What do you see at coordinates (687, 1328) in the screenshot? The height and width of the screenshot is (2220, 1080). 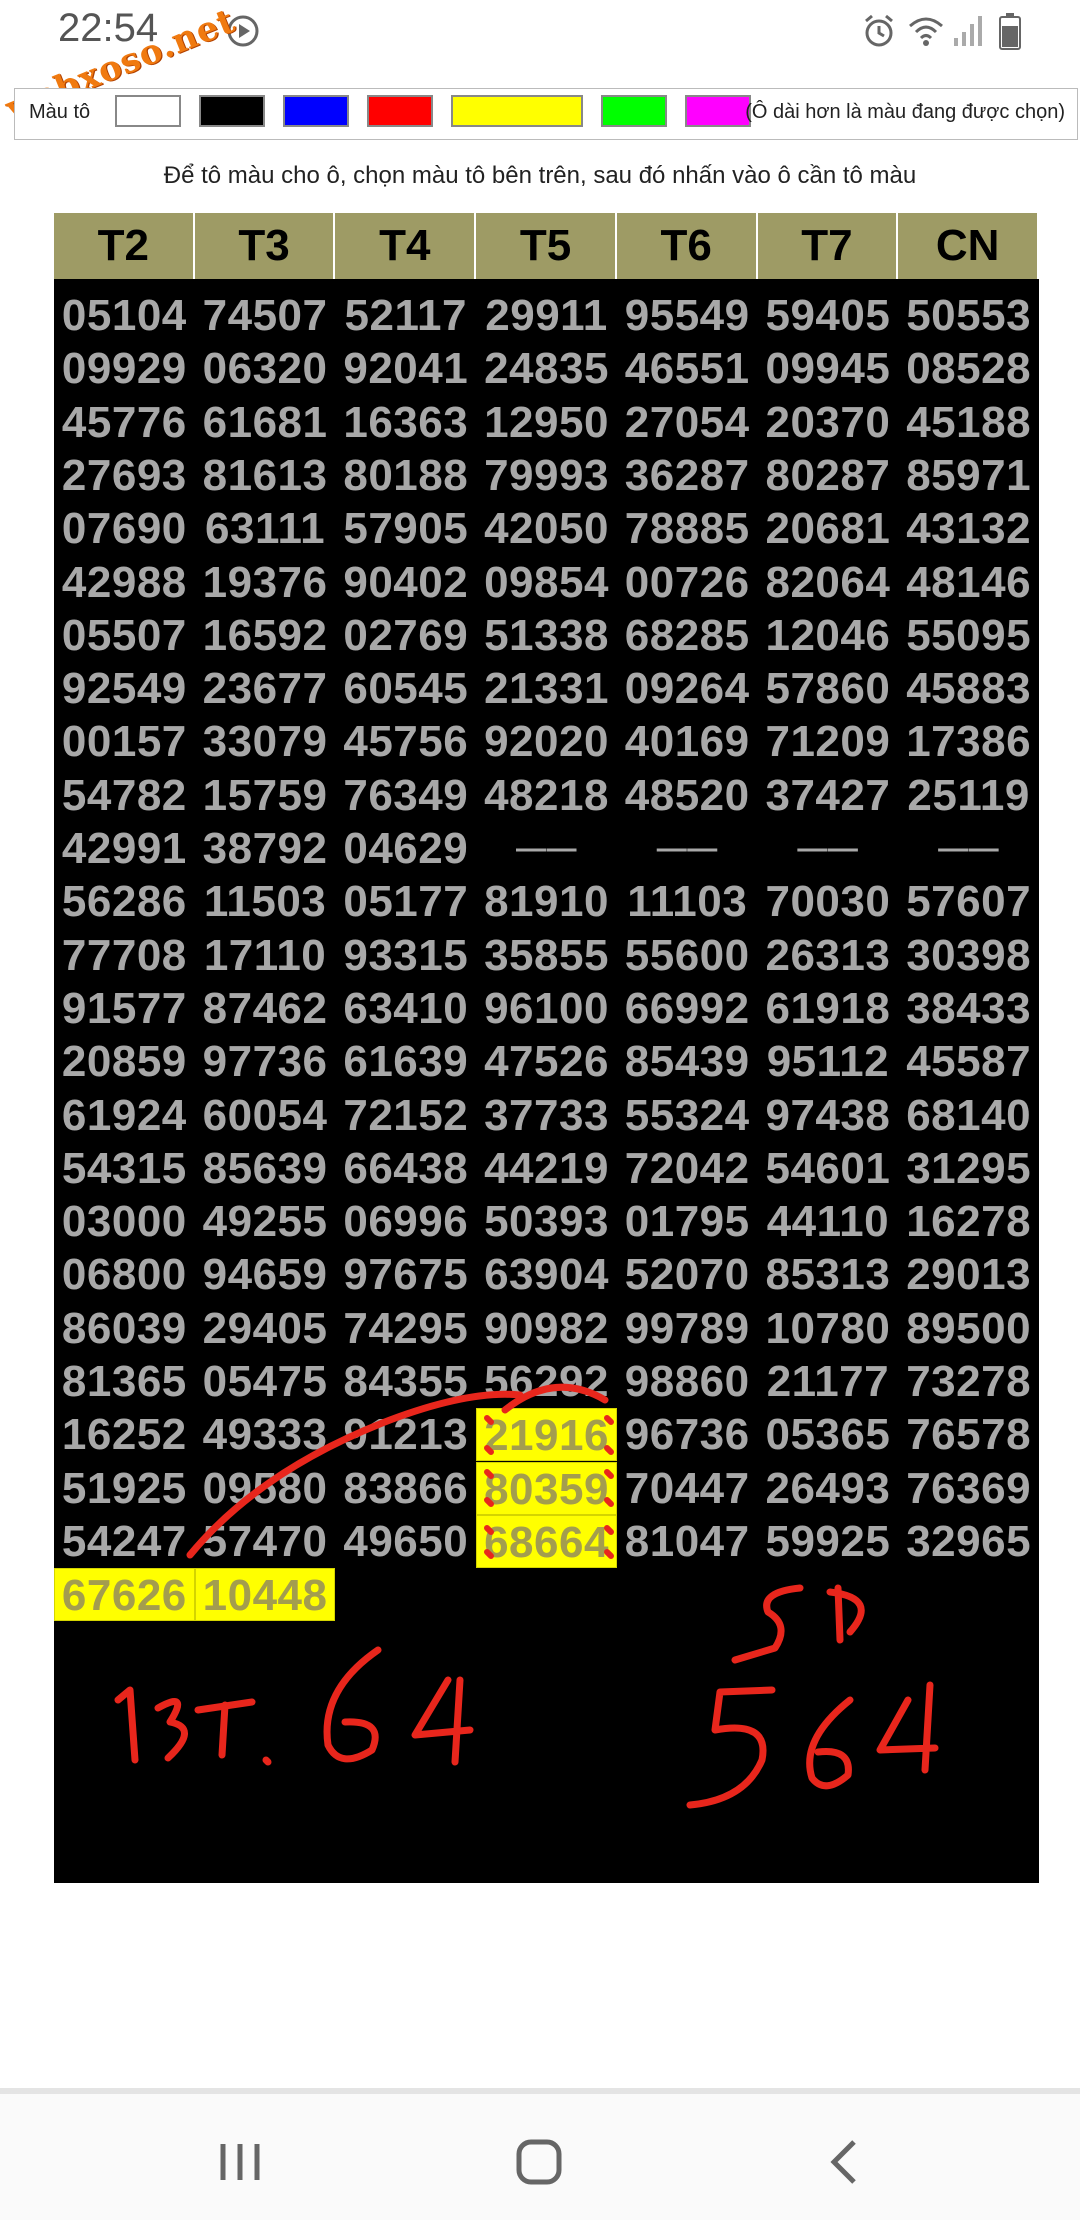 I see `table-cell: 99789` at bounding box center [687, 1328].